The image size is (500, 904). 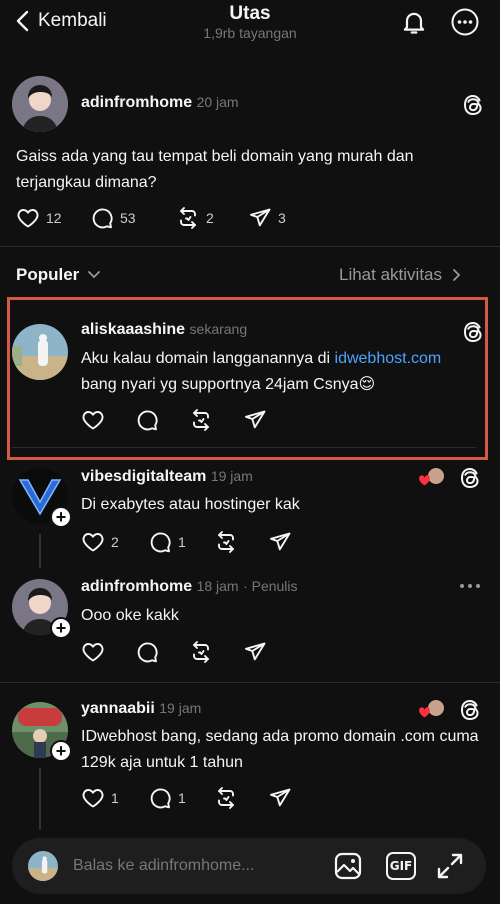 What do you see at coordinates (48, 274) in the screenshot?
I see `sort-label: Populer` at bounding box center [48, 274].